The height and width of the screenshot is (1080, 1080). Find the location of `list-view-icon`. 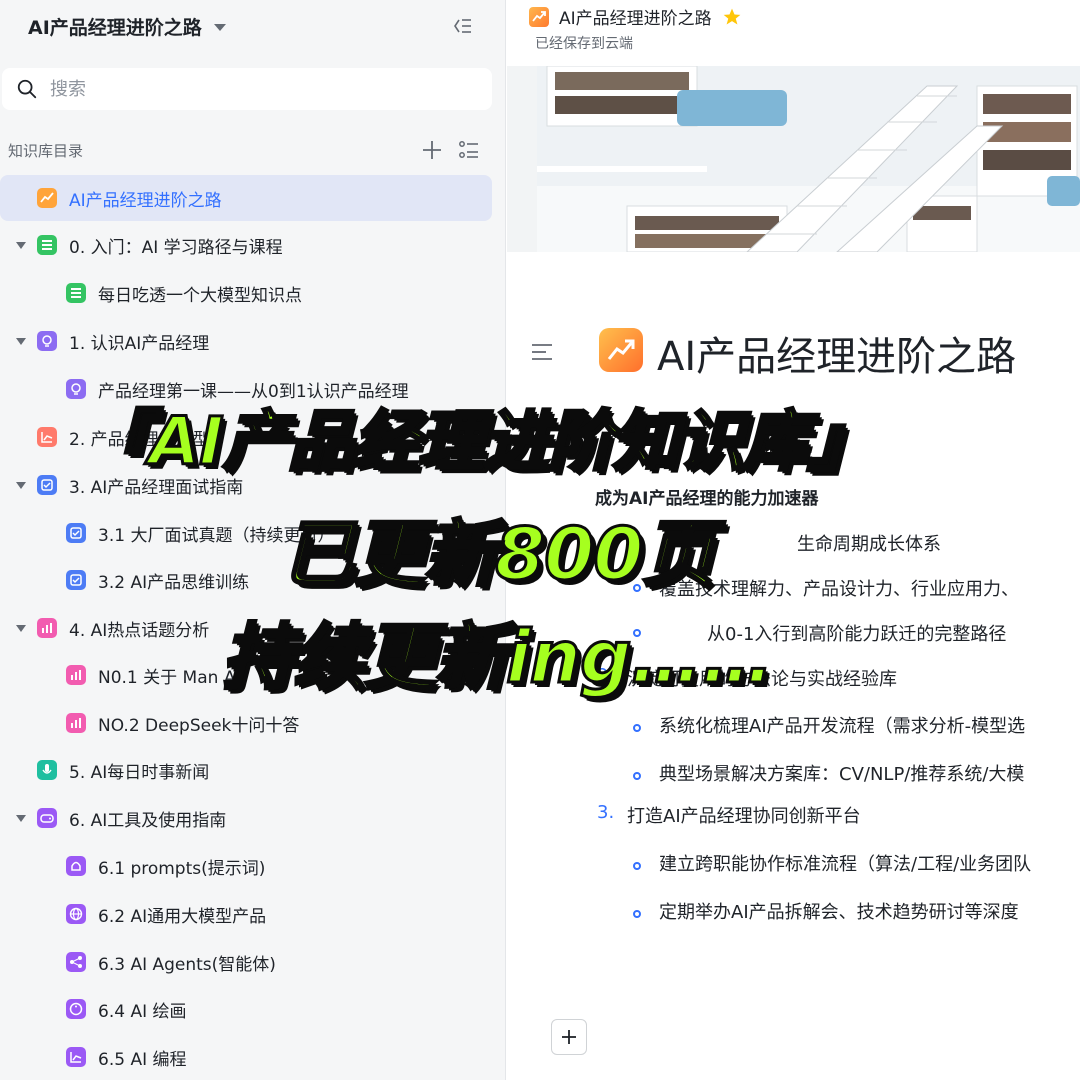

list-view-icon is located at coordinates (469, 150).